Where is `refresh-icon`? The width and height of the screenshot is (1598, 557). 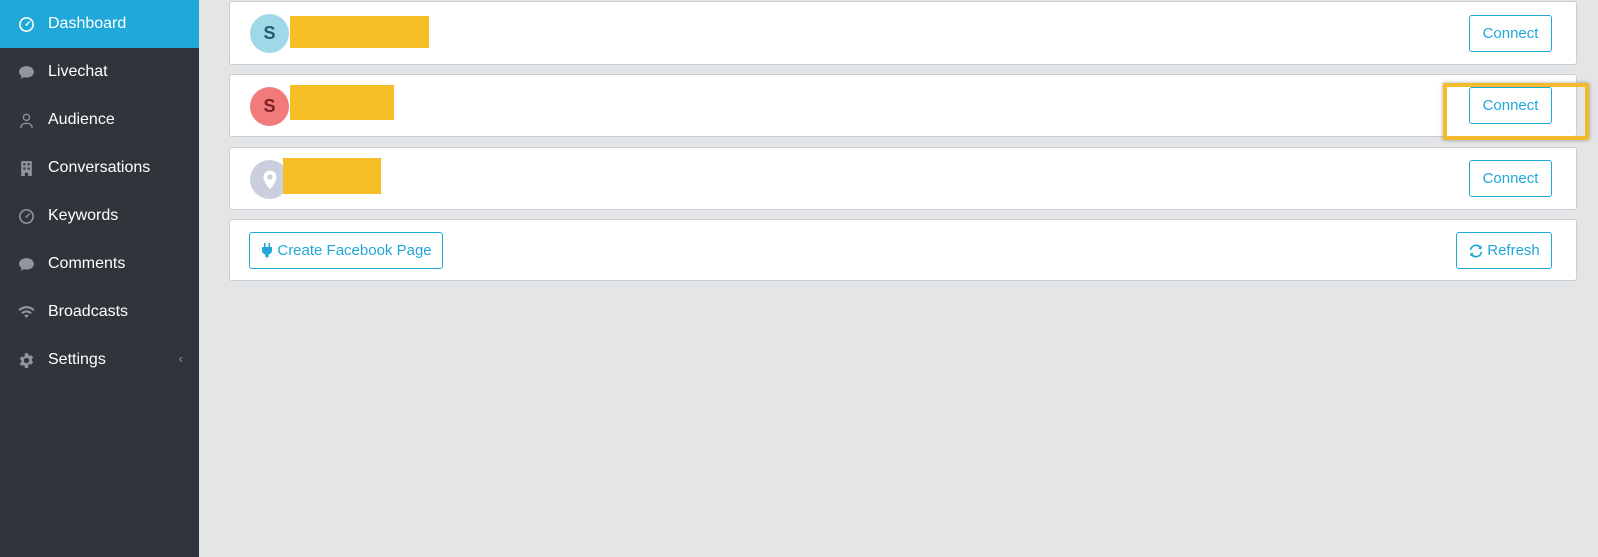 refresh-icon is located at coordinates (1476, 250).